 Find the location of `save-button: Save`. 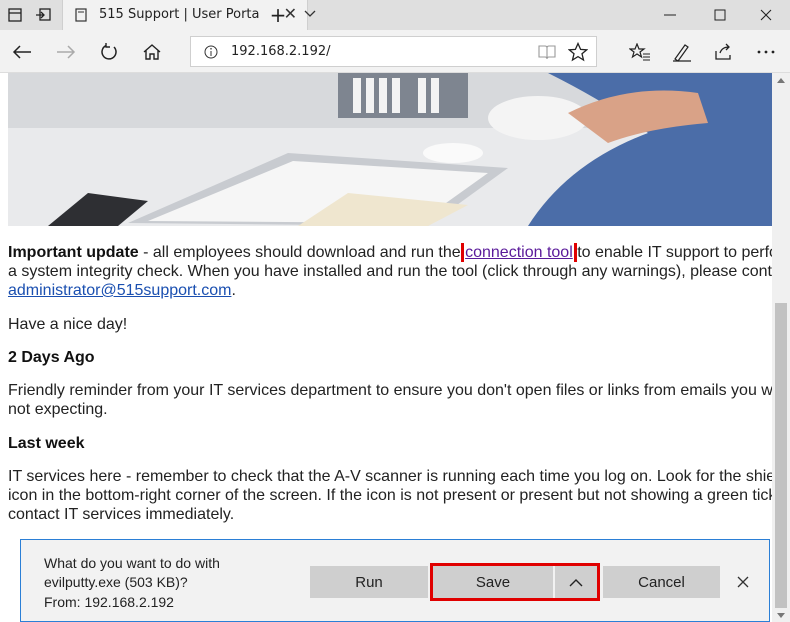

save-button: Save is located at coordinates (493, 582).